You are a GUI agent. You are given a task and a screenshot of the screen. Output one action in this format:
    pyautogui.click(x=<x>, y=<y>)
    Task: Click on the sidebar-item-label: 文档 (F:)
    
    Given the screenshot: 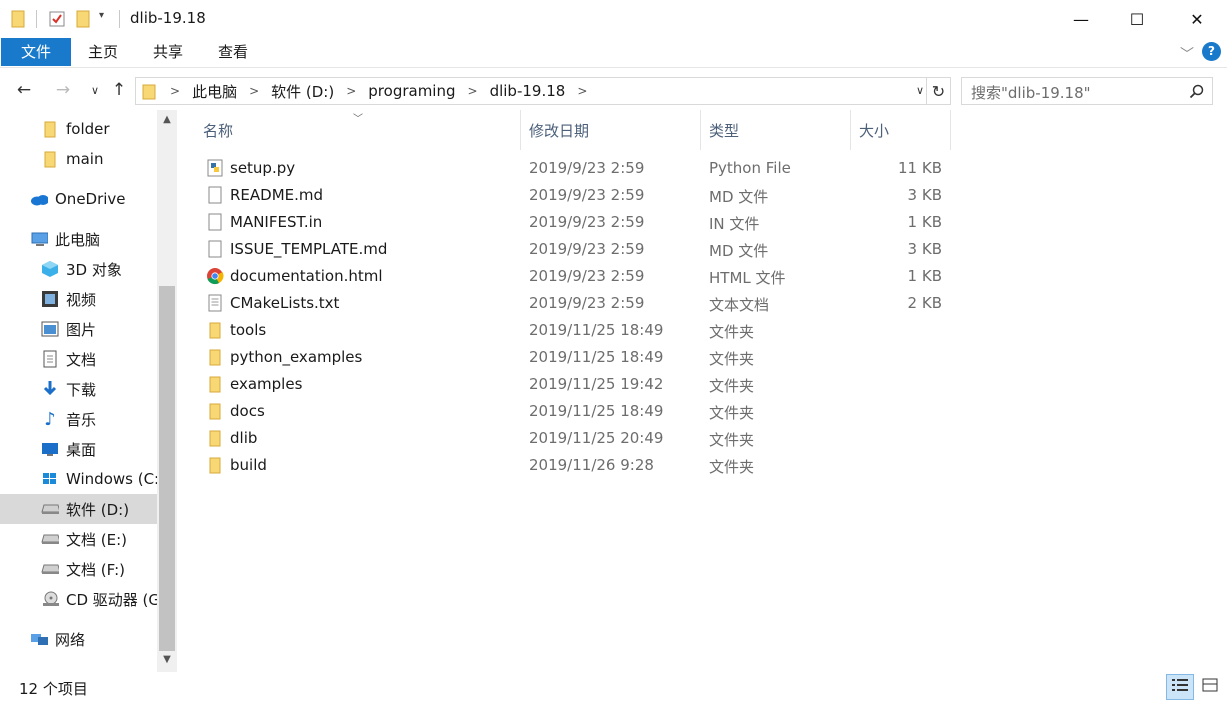 What is the action you would take?
    pyautogui.click(x=95, y=569)
    